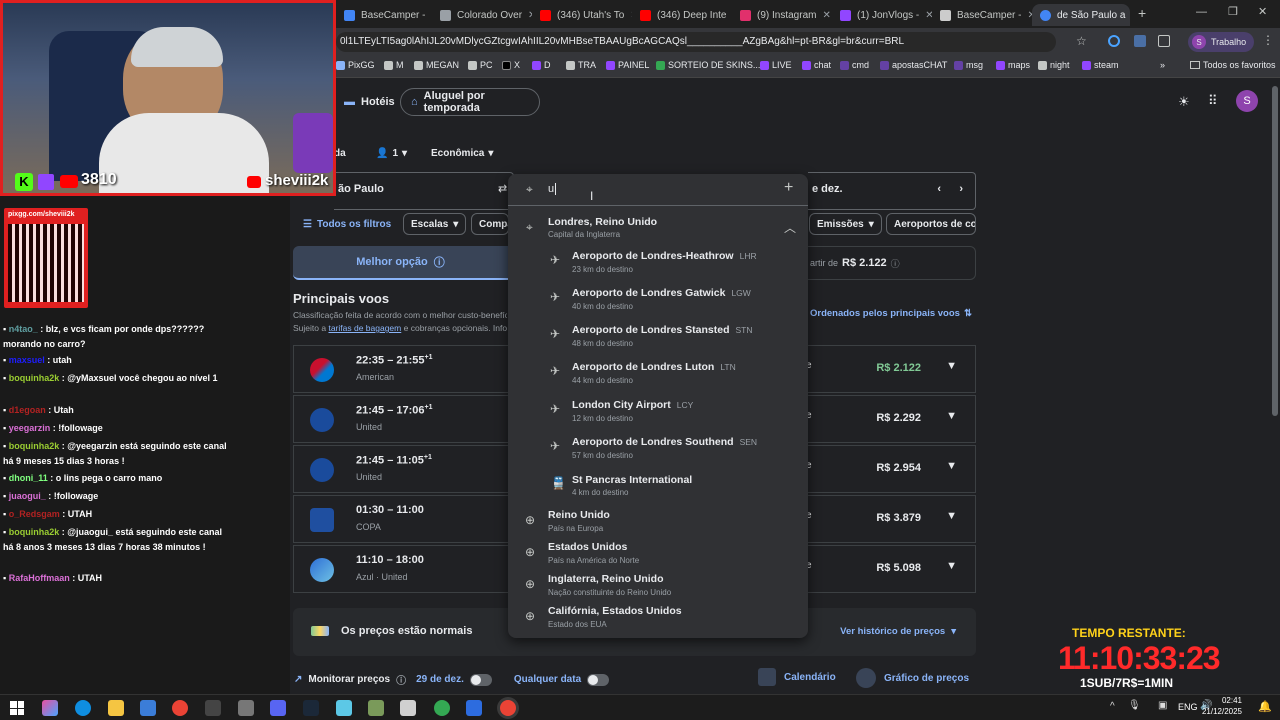 The height and width of the screenshot is (720, 1280). What do you see at coordinates (246, 708) in the screenshot?
I see `settings-gear-icon` at bounding box center [246, 708].